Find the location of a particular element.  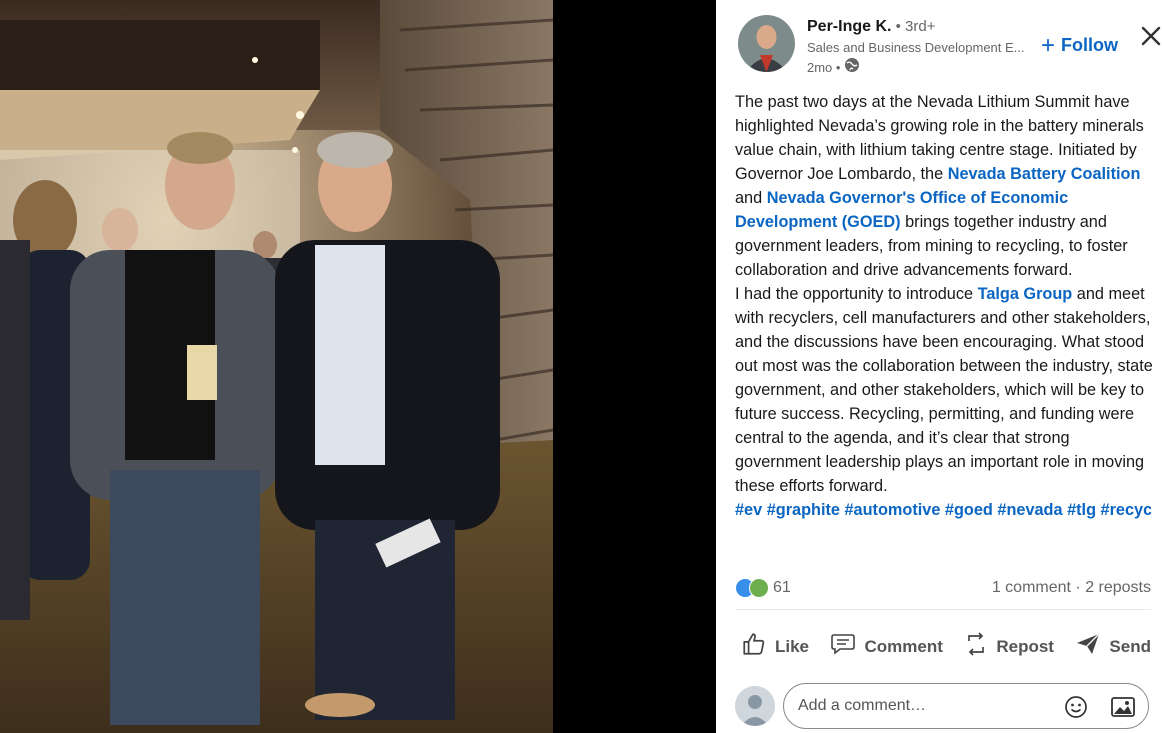

comment-composer is located at coordinates (942, 706).